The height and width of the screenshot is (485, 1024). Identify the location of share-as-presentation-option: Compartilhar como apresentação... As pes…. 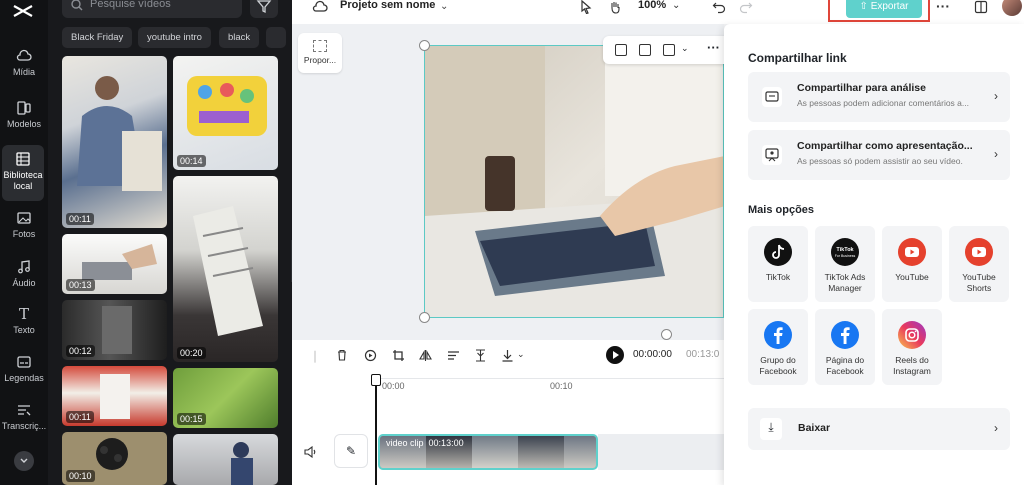
(879, 155).